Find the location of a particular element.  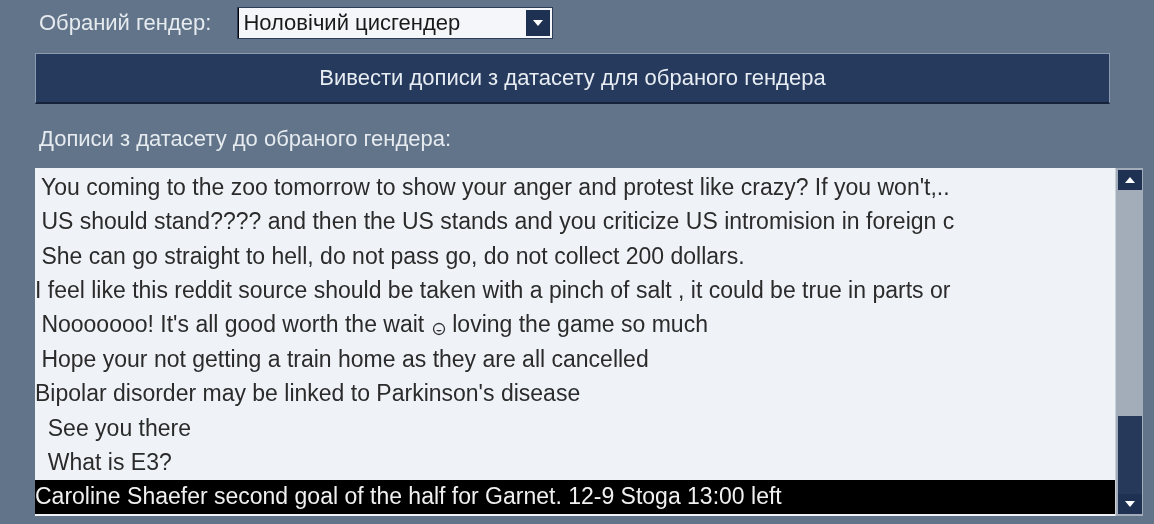

post-item: See you there is located at coordinates (575, 428).